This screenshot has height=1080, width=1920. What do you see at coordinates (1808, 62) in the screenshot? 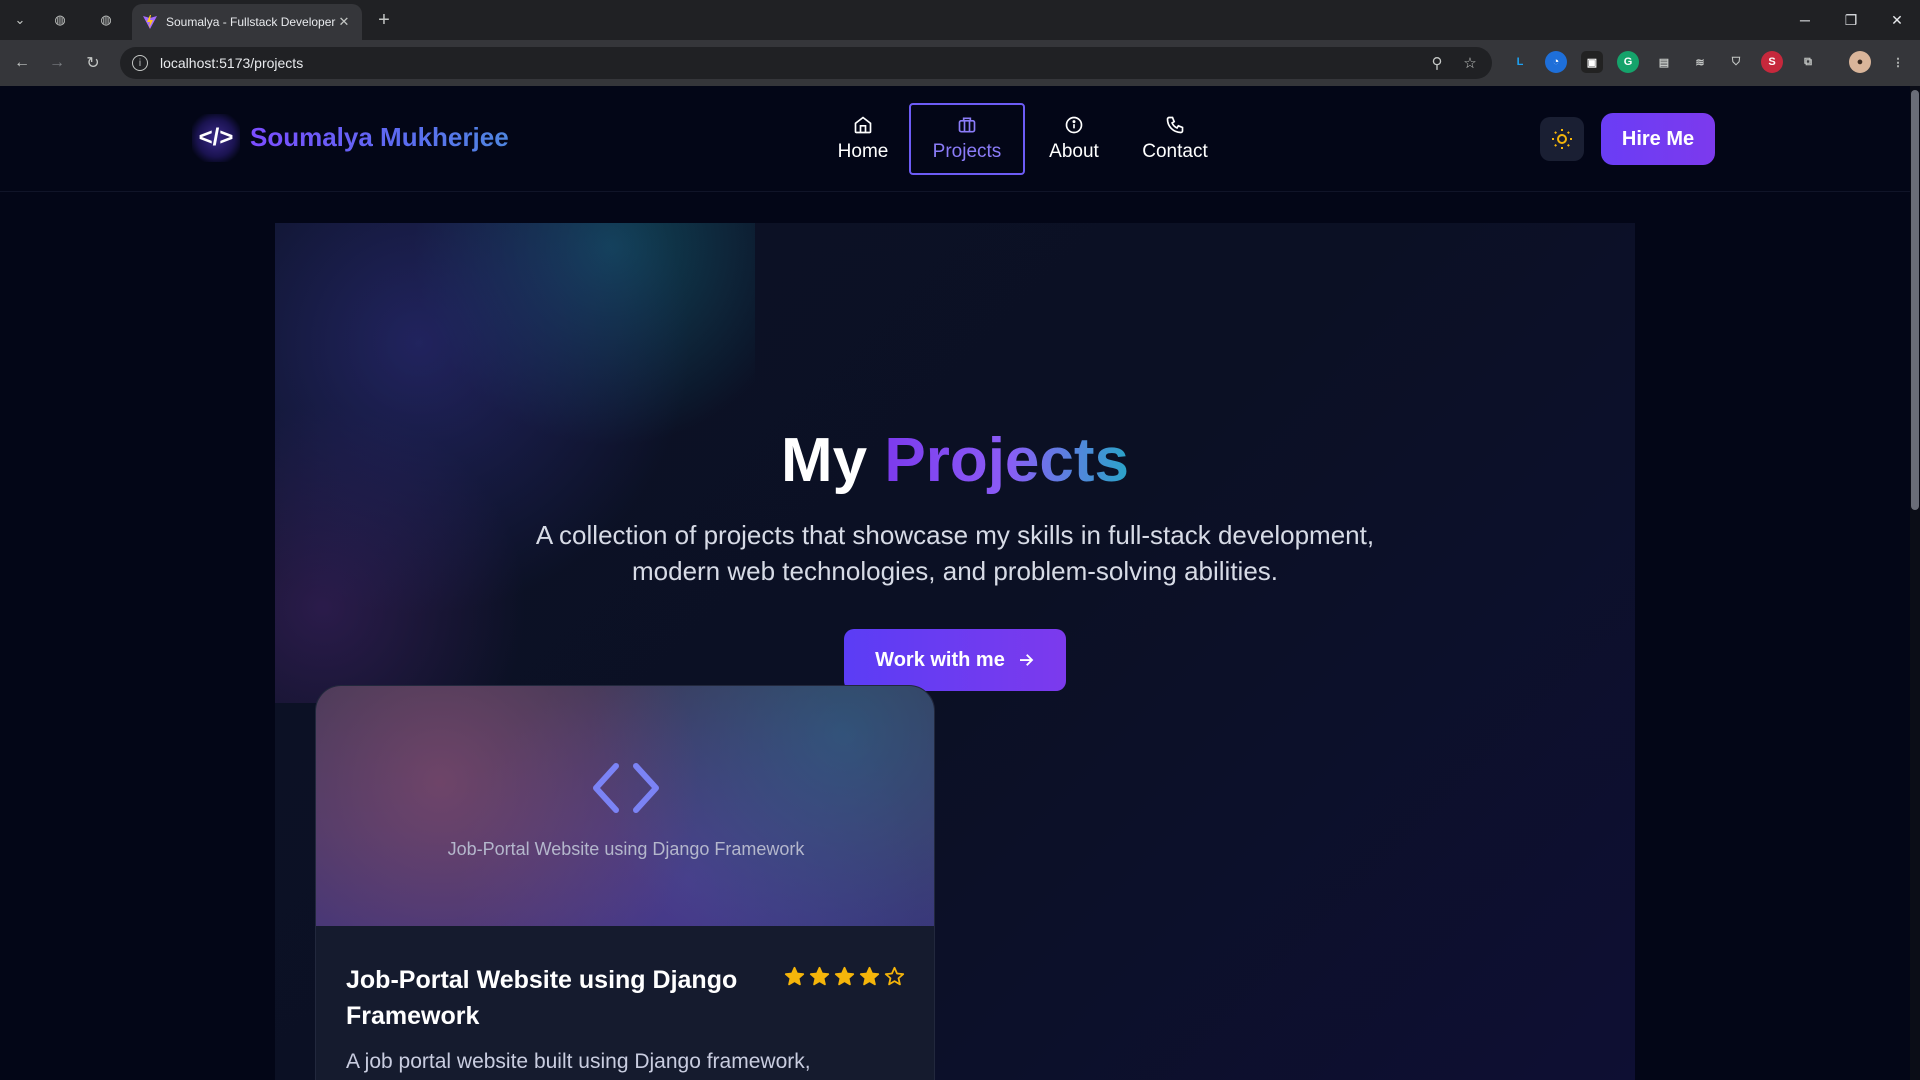
I see `extensions-puzzle-icon: ⧉` at bounding box center [1808, 62].